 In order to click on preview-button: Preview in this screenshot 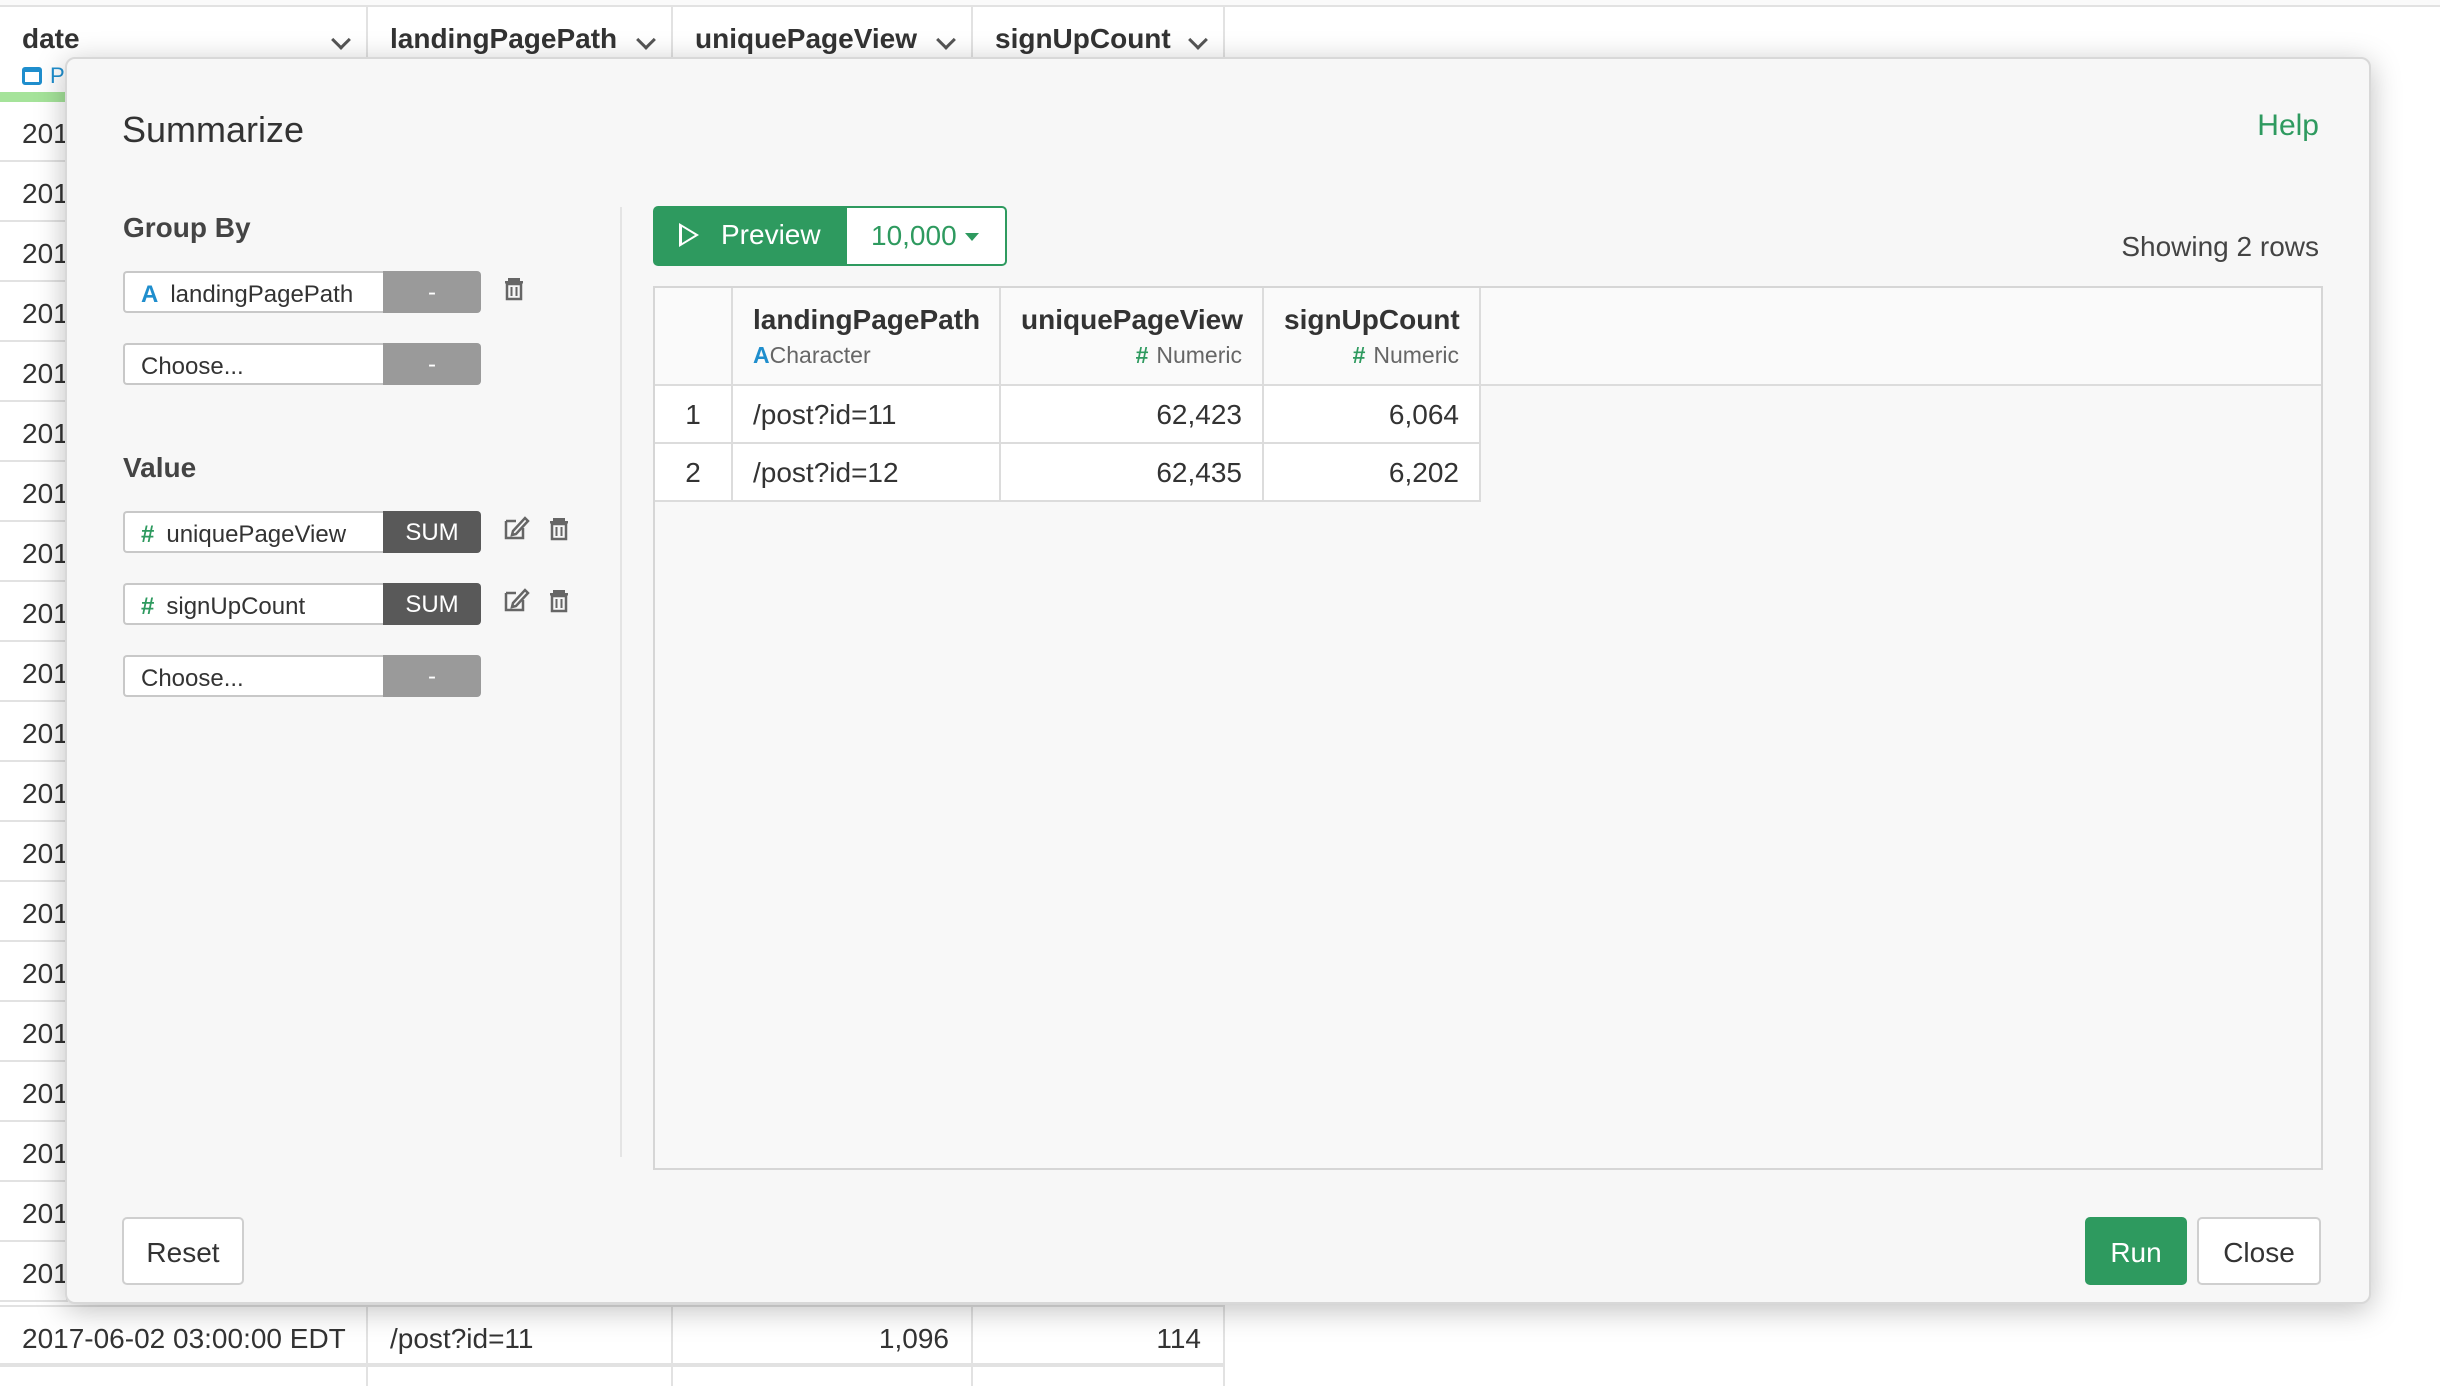, I will do `click(750, 236)`.